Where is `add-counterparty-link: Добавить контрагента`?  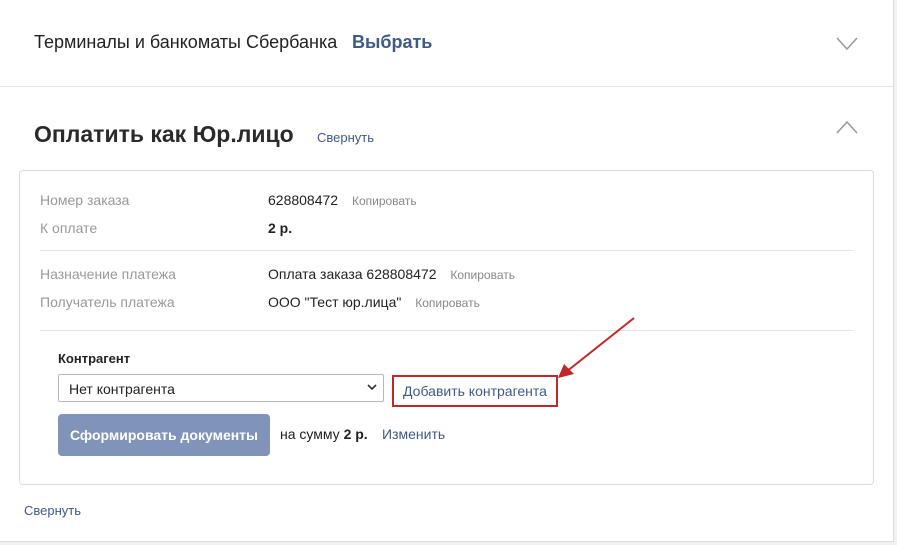 add-counterparty-link: Добавить контрагента is located at coordinates (475, 391).